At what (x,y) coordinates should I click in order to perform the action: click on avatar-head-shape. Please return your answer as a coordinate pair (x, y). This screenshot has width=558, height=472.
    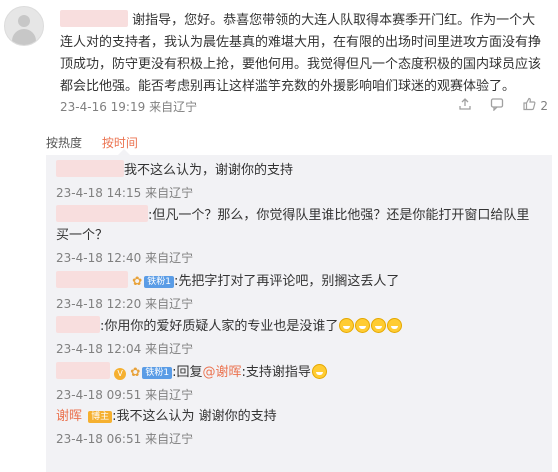
    Looking at the image, I should click on (24, 21).